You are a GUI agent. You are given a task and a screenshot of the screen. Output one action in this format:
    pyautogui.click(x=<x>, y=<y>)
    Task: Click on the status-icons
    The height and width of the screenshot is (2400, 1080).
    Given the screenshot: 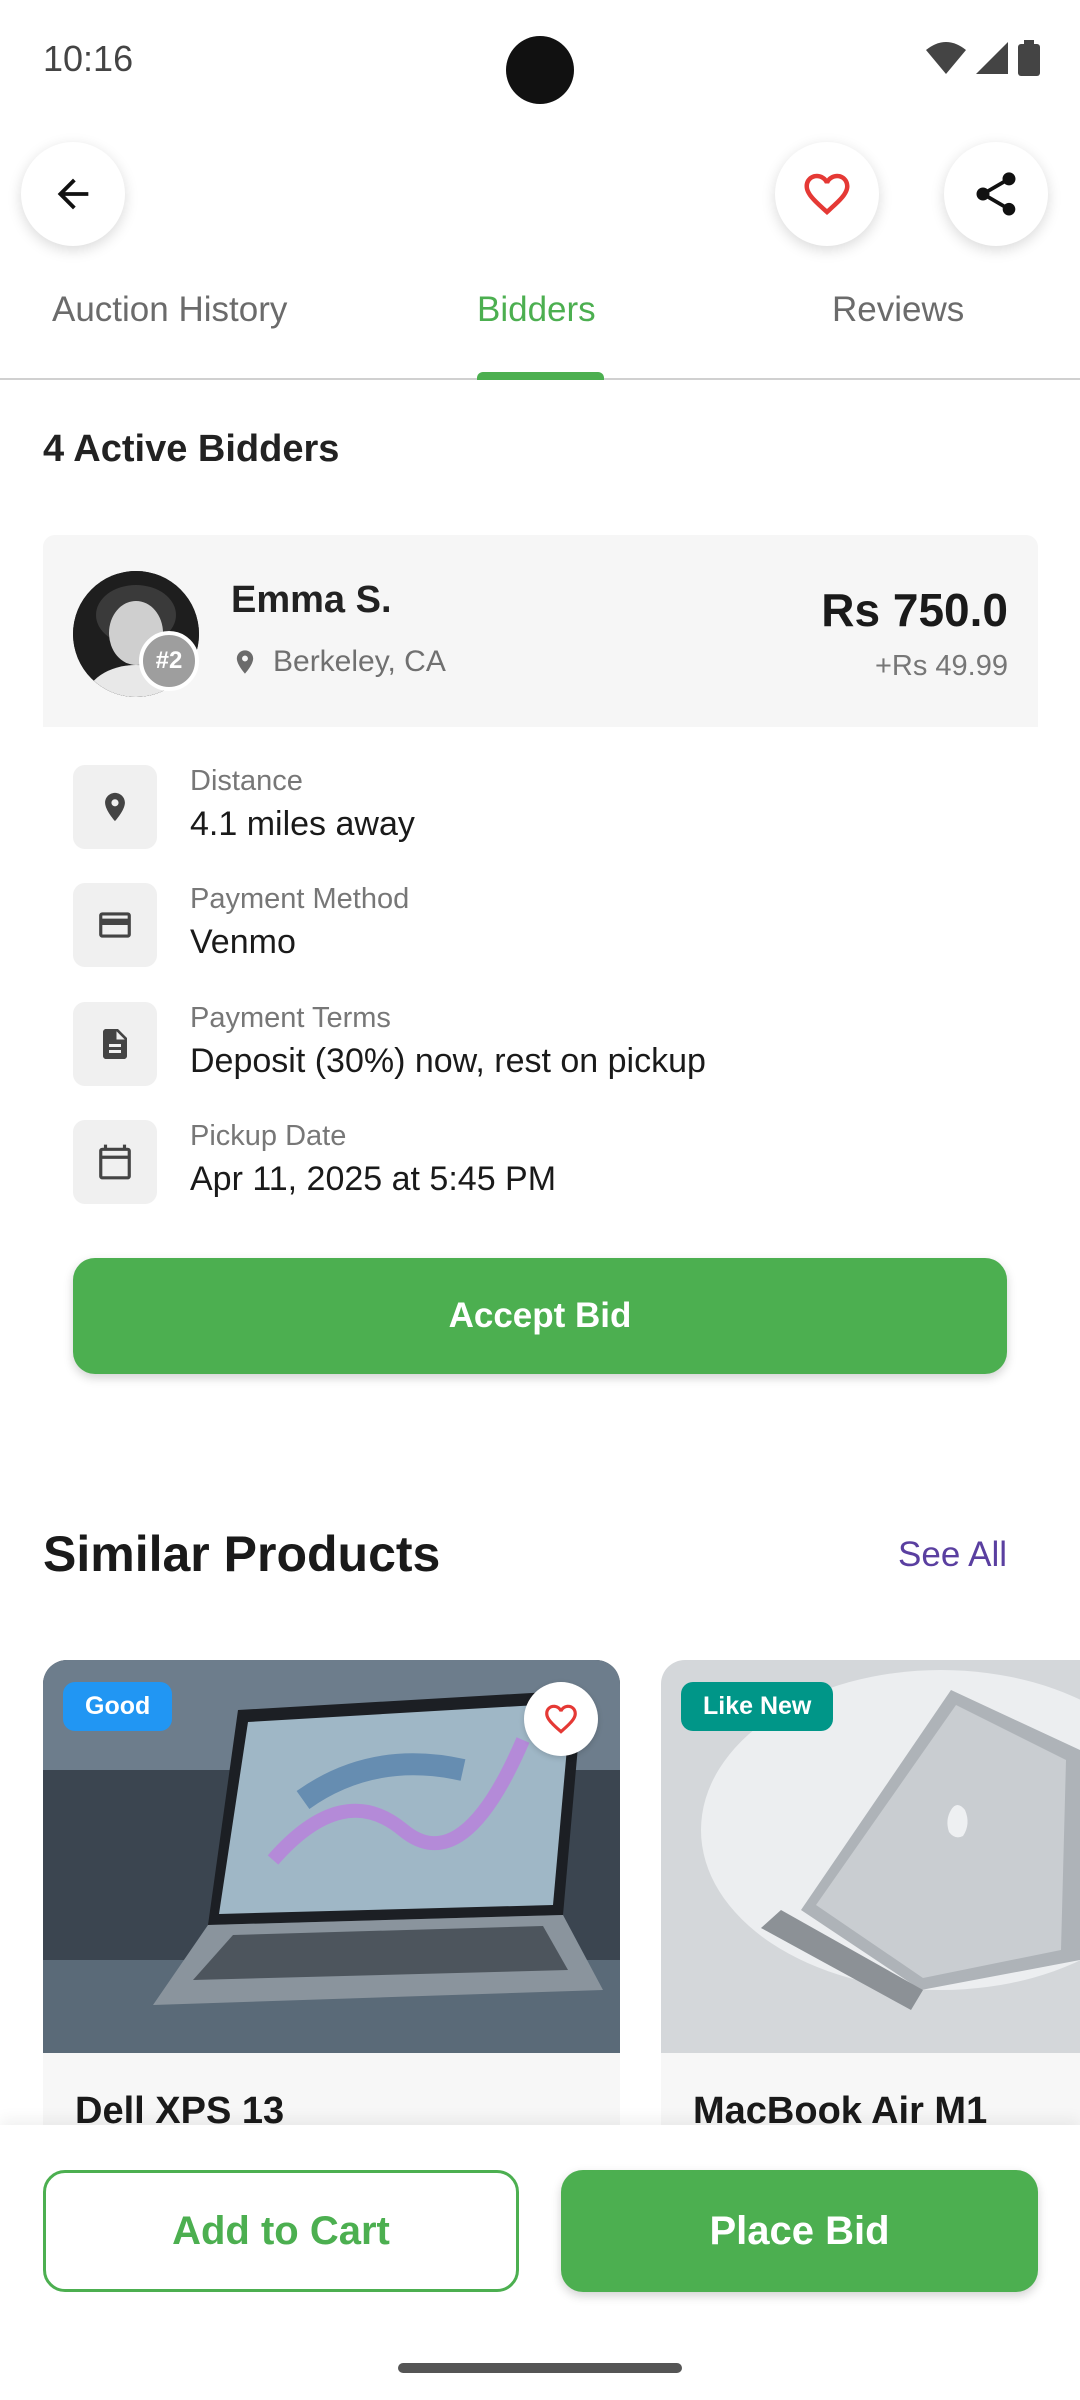 What is the action you would take?
    pyautogui.click(x=983, y=58)
    